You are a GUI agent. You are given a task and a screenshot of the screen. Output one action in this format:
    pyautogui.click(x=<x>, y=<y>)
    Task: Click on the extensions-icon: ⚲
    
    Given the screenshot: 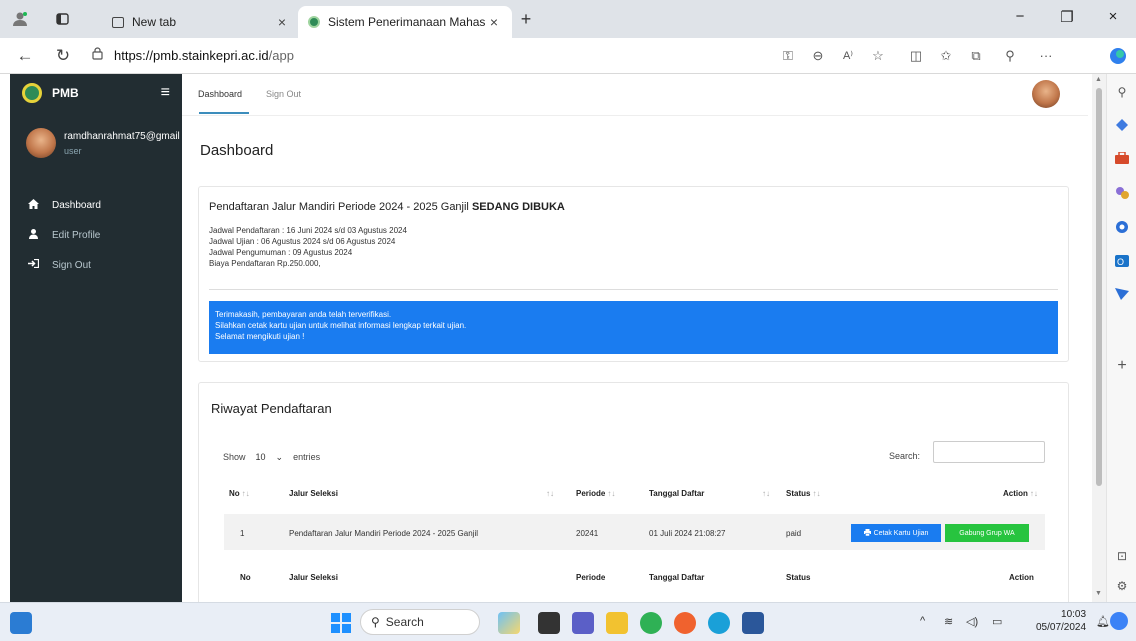 What is the action you would take?
    pyautogui.click(x=1010, y=56)
    